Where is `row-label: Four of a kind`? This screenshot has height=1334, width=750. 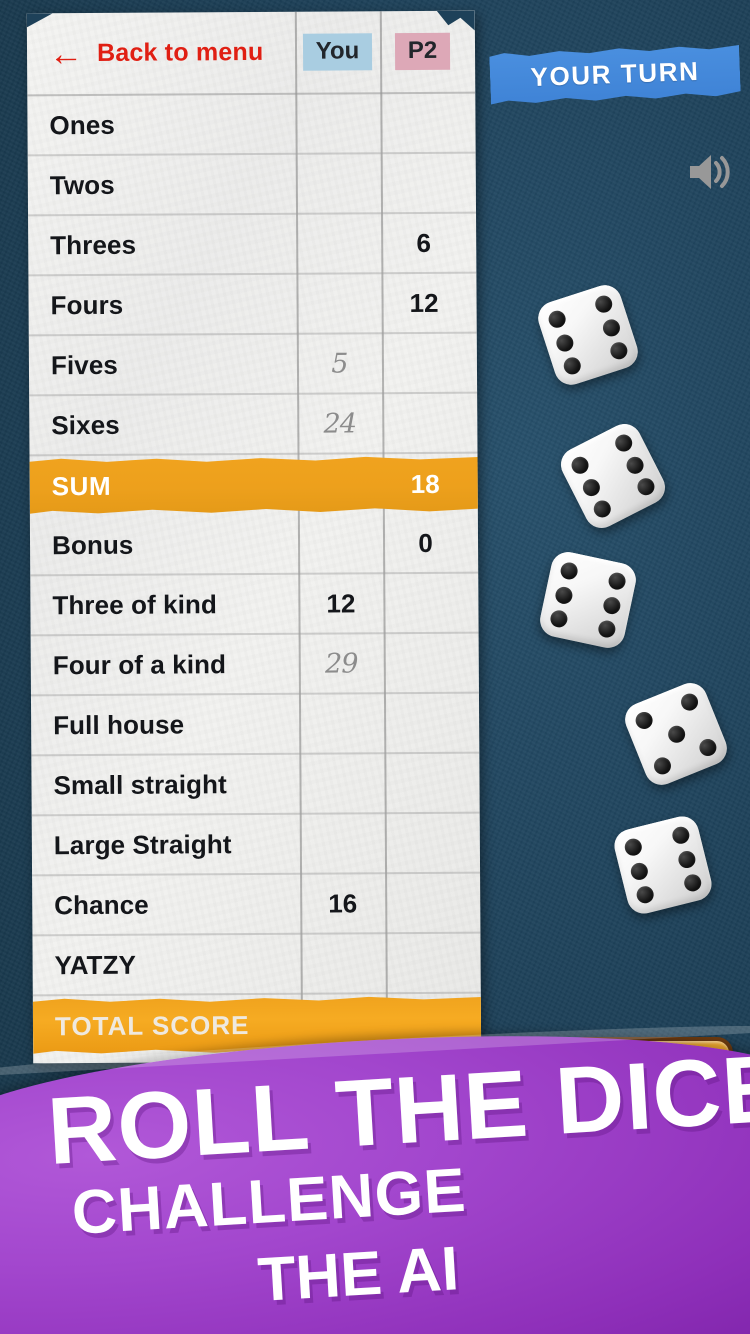 row-label: Four of a kind is located at coordinates (139, 664).